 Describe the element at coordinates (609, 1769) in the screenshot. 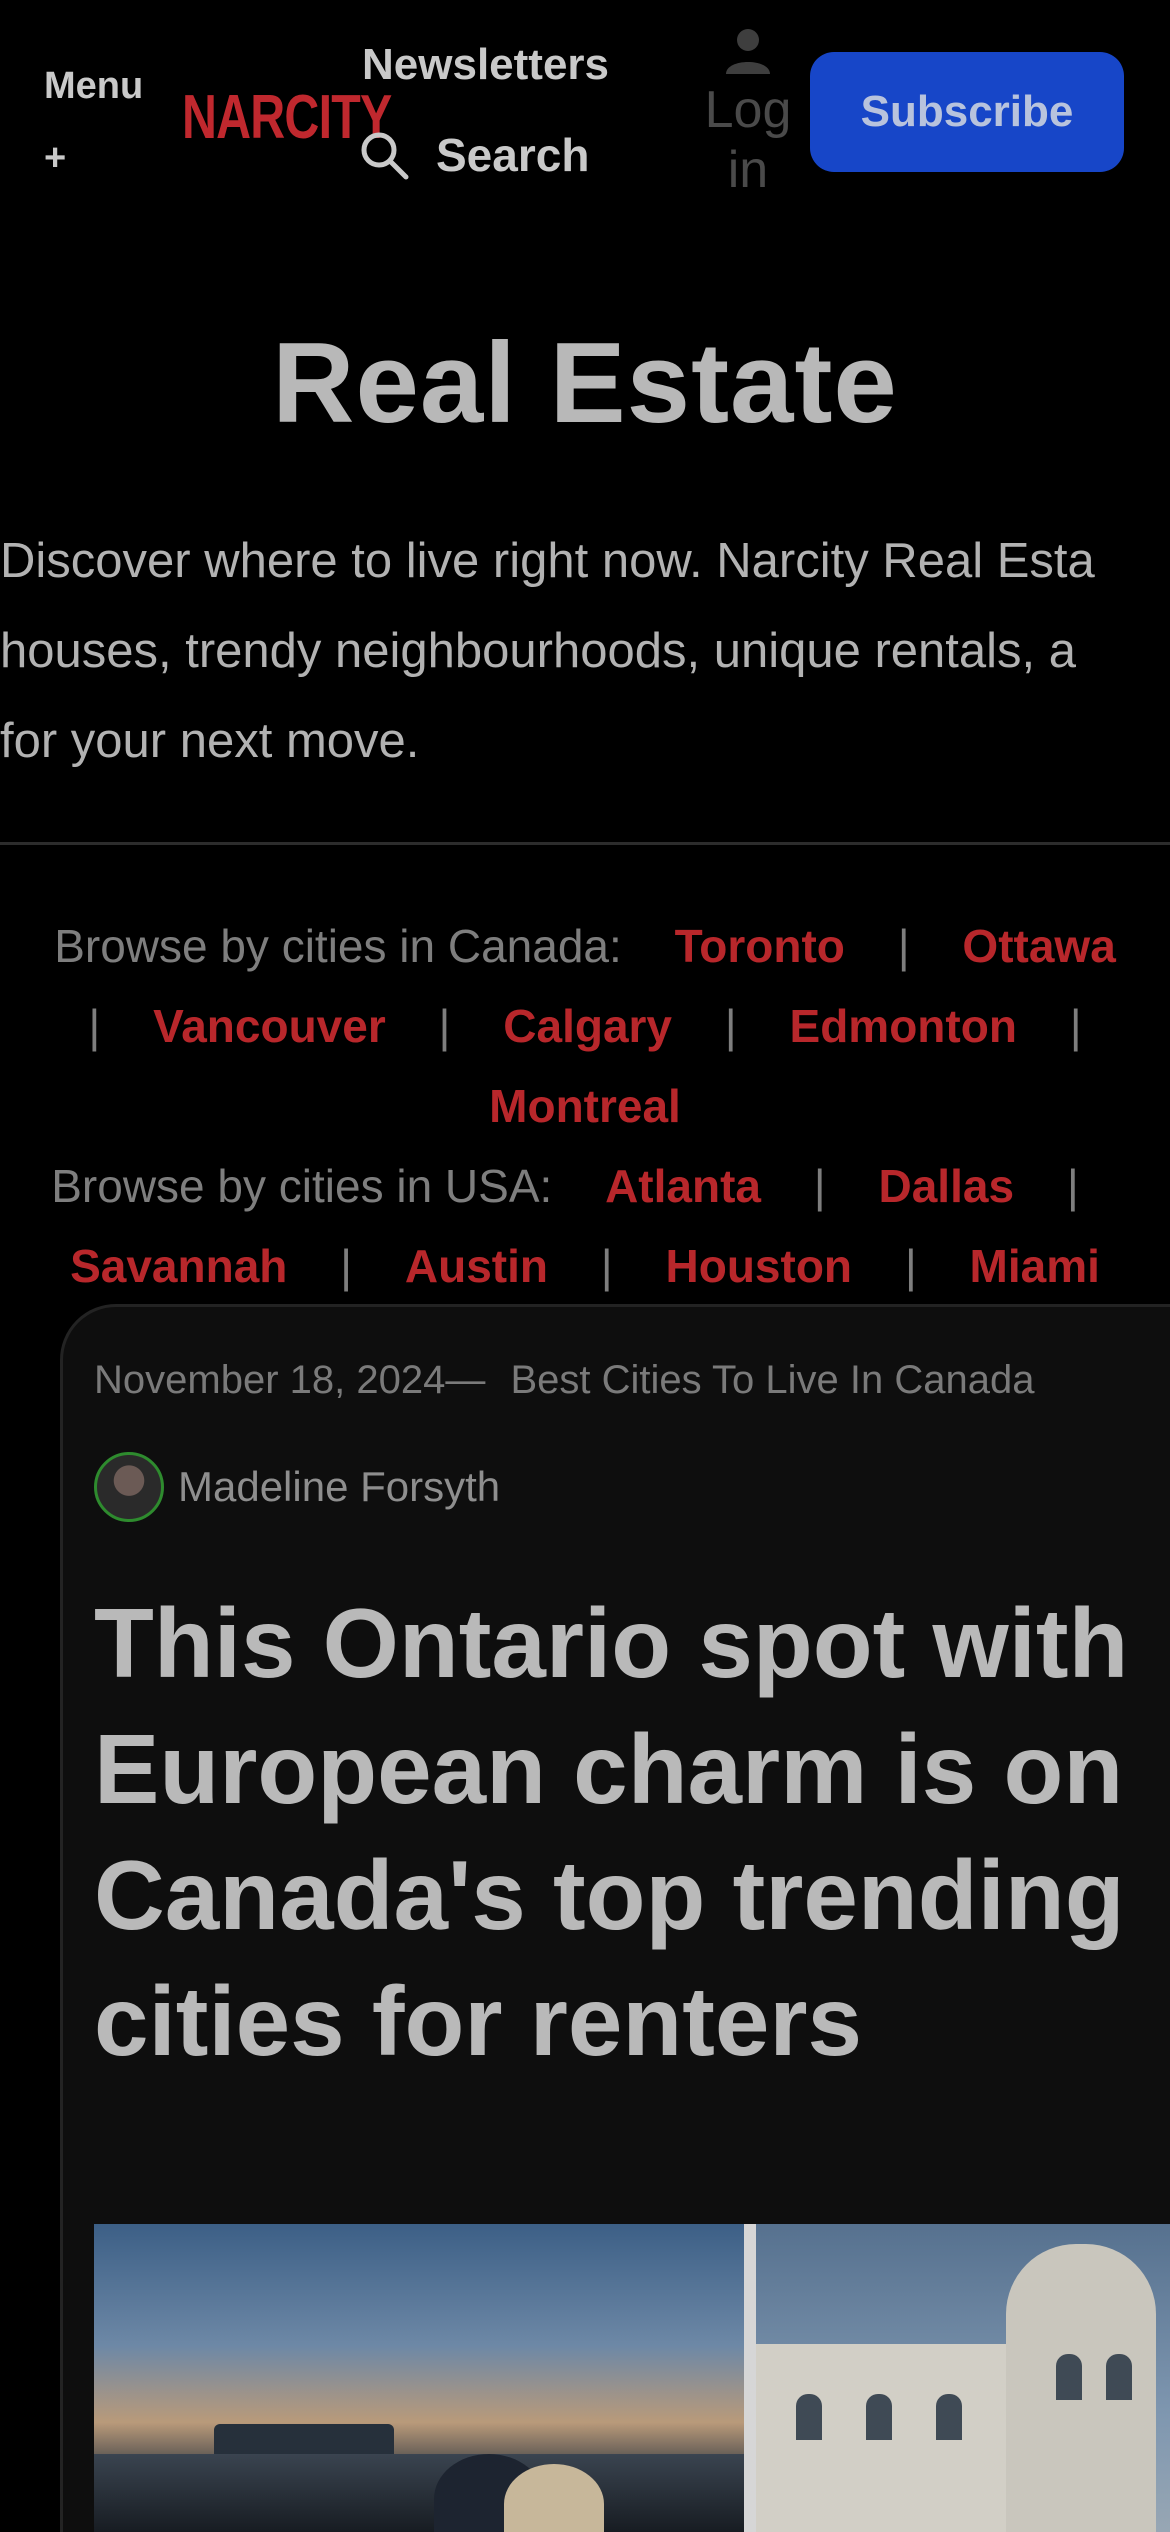

I see `headline-line: European charm is on` at that location.